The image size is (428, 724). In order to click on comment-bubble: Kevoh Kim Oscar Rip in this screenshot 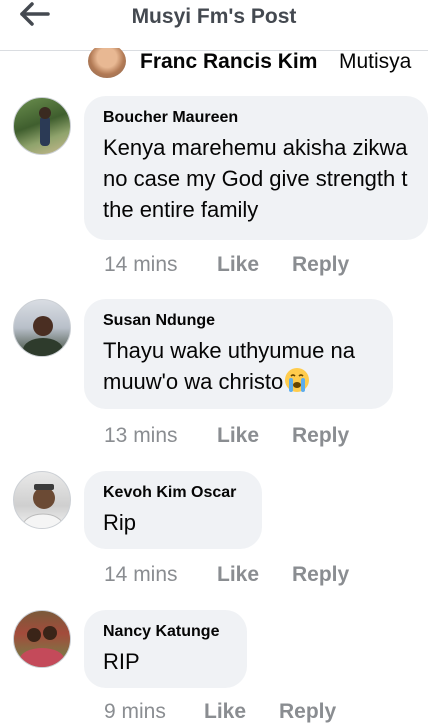, I will do `click(173, 510)`.